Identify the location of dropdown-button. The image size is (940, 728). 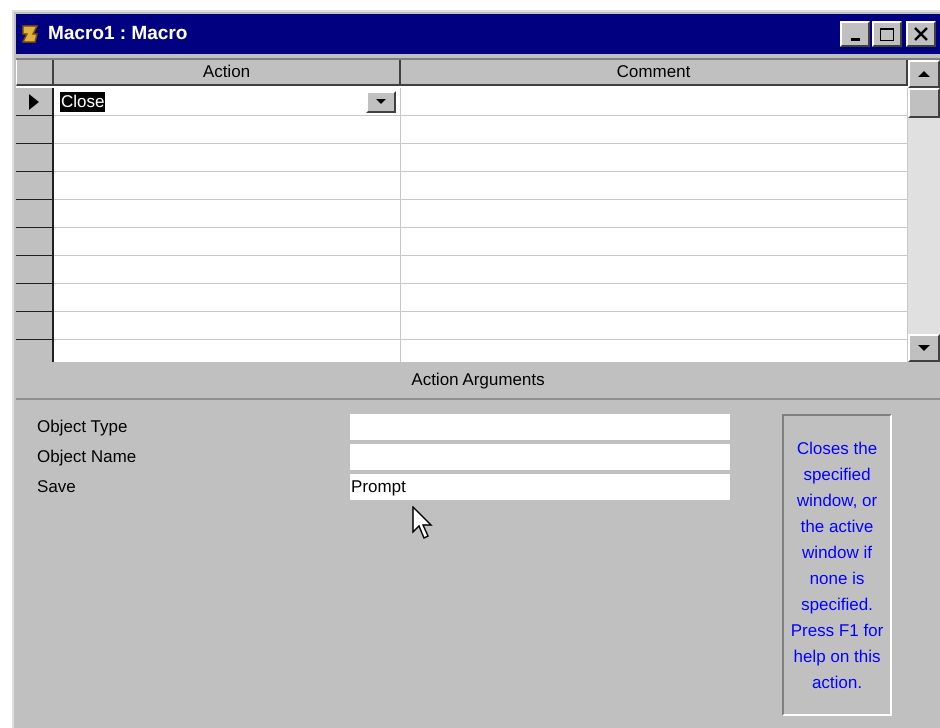
(381, 102).